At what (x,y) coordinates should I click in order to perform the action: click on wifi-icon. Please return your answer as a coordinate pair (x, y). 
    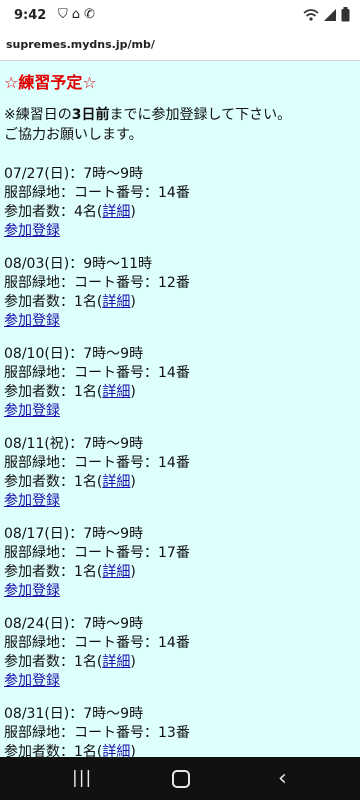
    Looking at the image, I should click on (311, 14).